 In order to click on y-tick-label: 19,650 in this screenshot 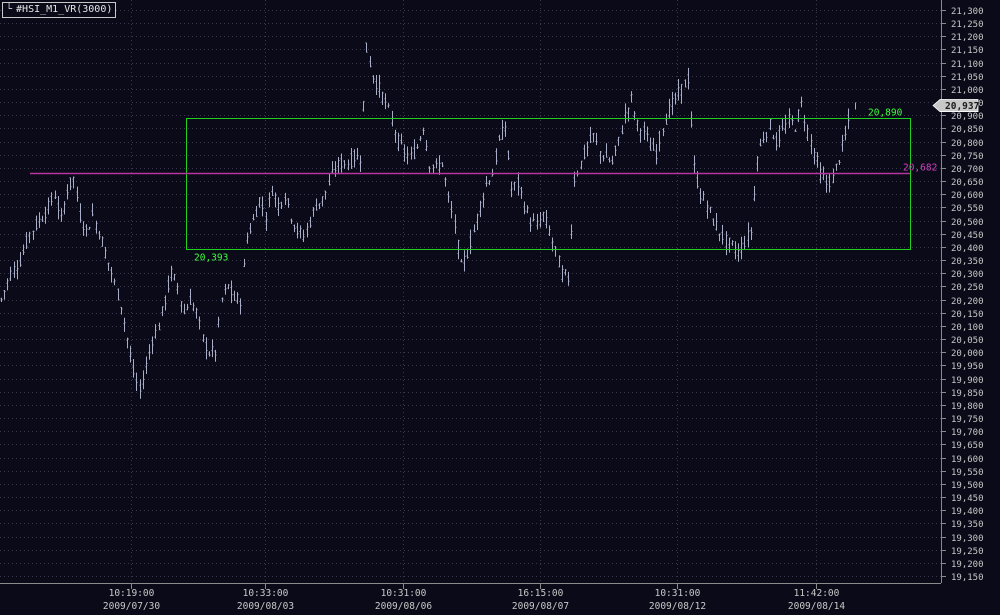, I will do `click(967, 446)`.